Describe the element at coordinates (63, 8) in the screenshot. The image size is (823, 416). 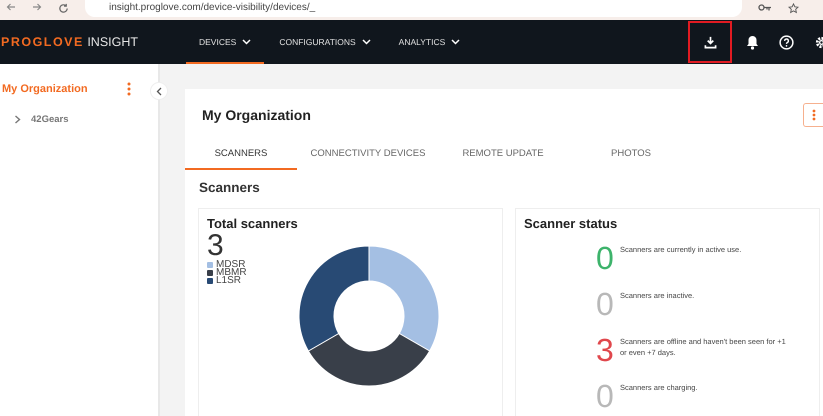
I see `reload-icon` at that location.